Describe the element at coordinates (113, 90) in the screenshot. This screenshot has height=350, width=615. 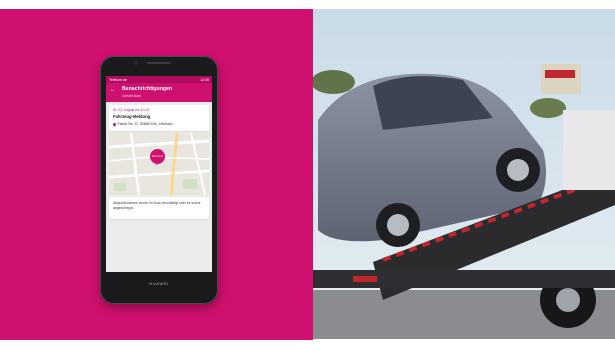
I see `arrow-left-icon: ←` at that location.